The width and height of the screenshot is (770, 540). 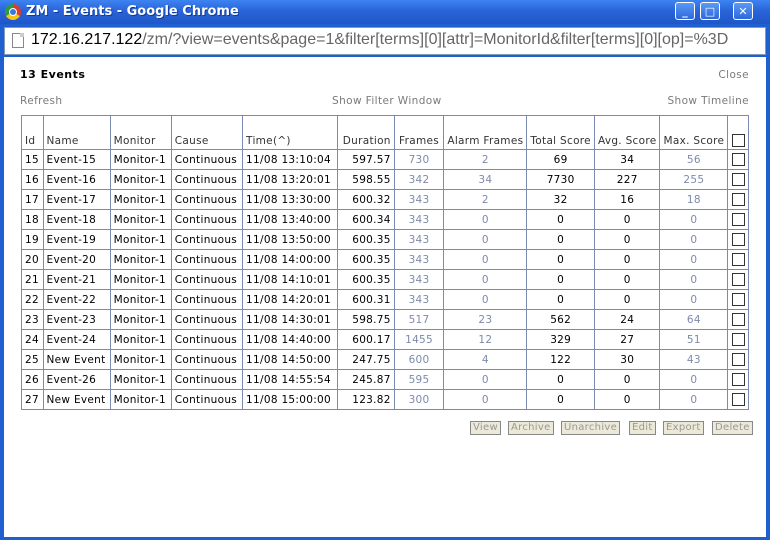 What do you see at coordinates (708, 101) in the screenshot?
I see `show-timeline-link: Show Timeline` at bounding box center [708, 101].